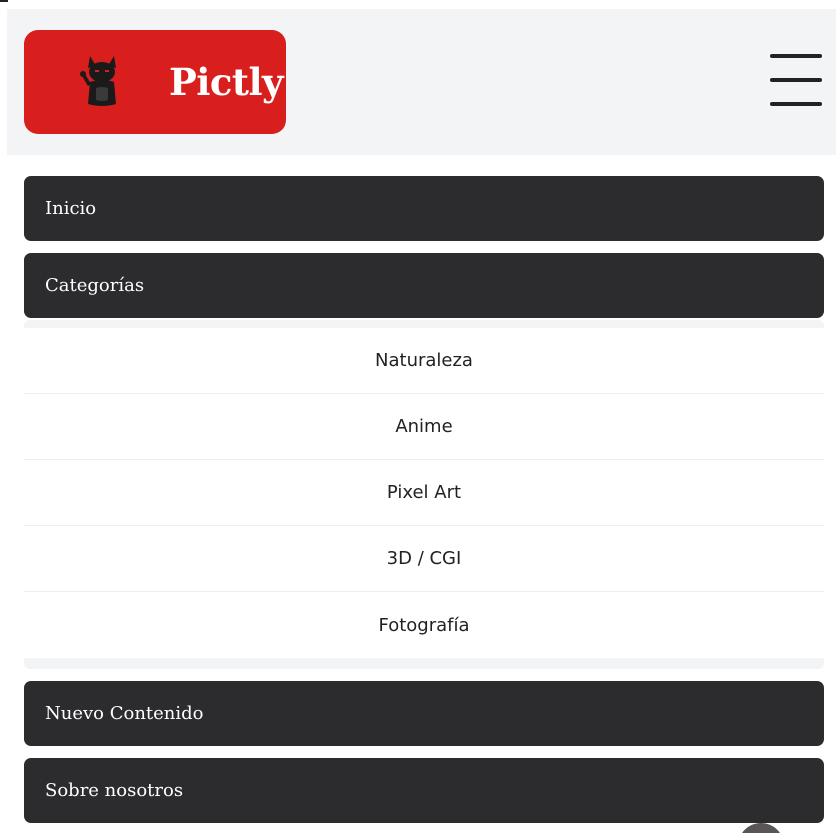 This screenshot has height=833, width=836. I want to click on nav-item-inicio: Inicio, so click(424, 208).